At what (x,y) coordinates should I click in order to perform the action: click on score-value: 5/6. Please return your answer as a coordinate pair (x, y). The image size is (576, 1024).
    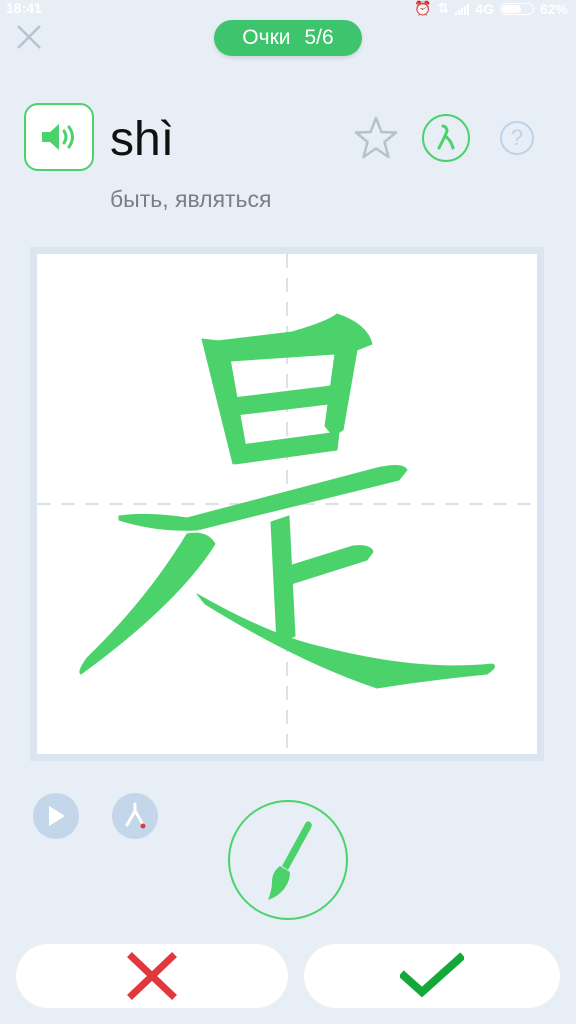
    Looking at the image, I should click on (319, 37).